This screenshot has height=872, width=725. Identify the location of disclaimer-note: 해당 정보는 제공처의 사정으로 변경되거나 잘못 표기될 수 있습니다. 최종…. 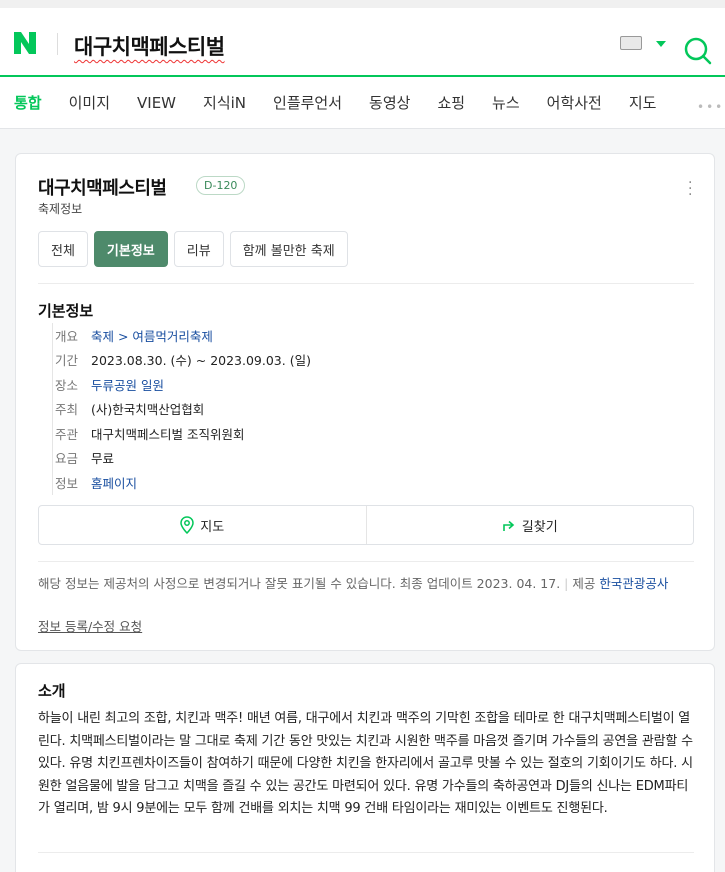
(353, 583).